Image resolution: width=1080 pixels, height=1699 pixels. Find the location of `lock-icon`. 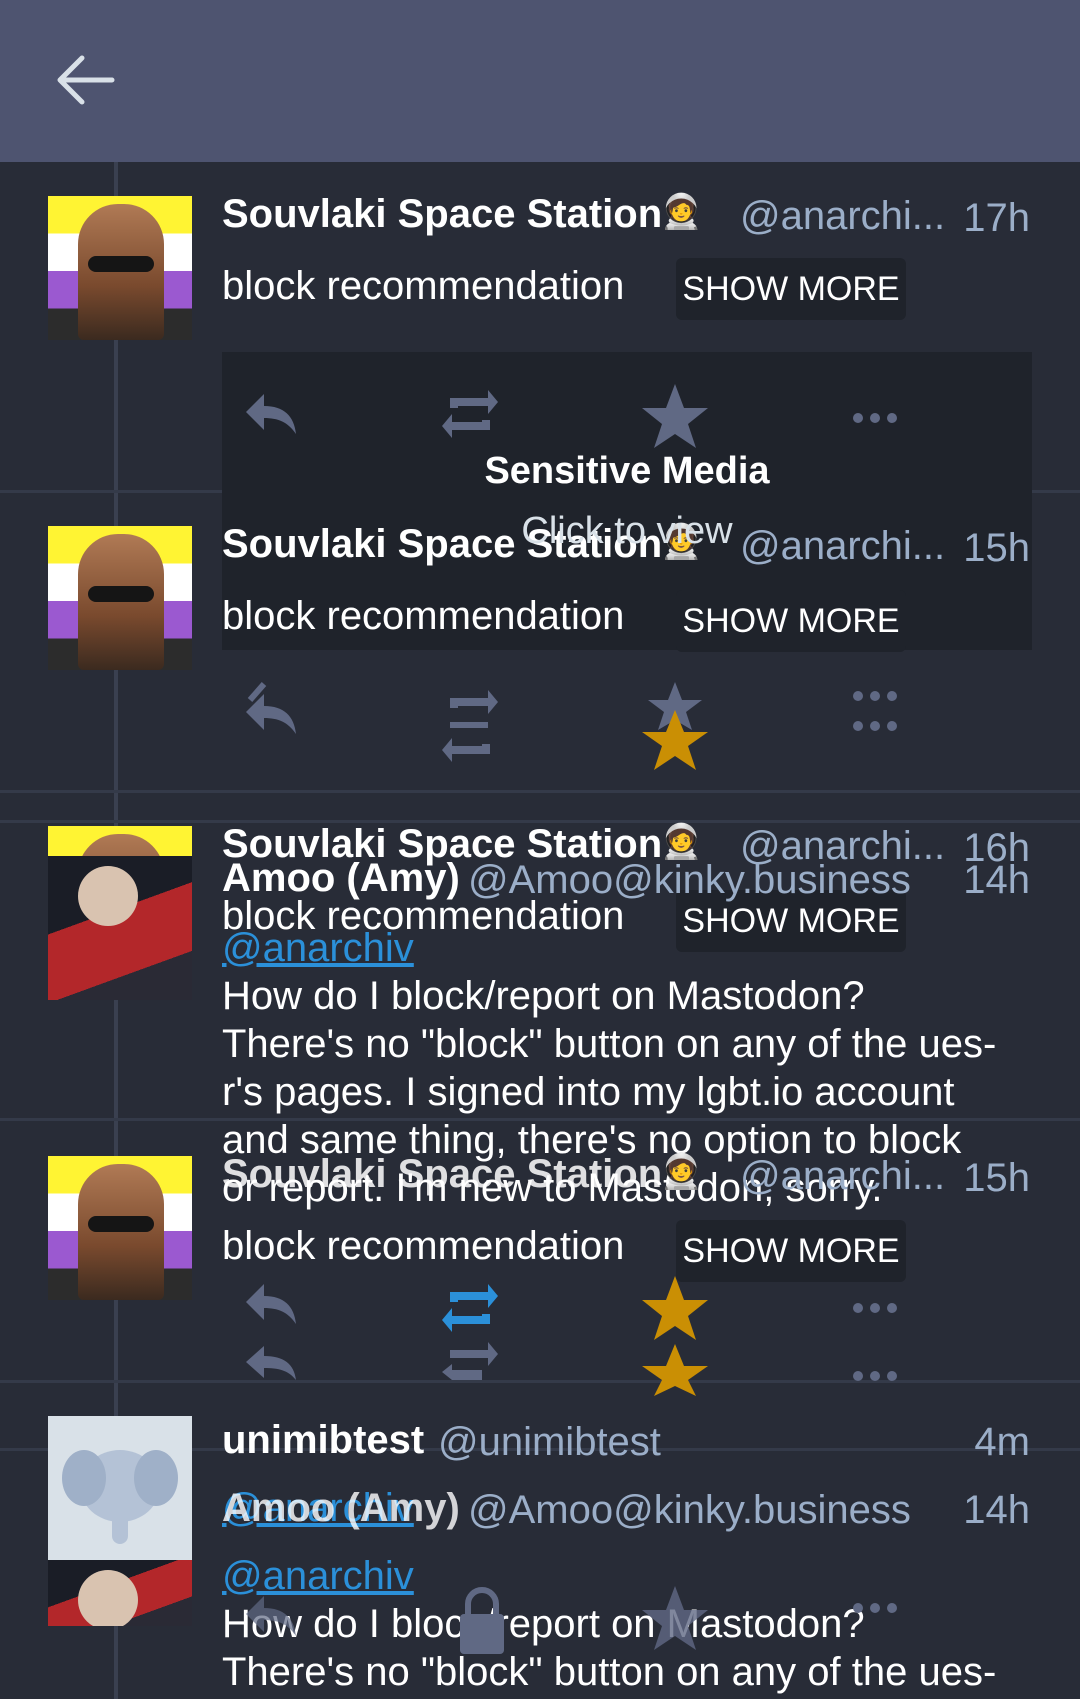

lock-icon is located at coordinates (482, 1620).